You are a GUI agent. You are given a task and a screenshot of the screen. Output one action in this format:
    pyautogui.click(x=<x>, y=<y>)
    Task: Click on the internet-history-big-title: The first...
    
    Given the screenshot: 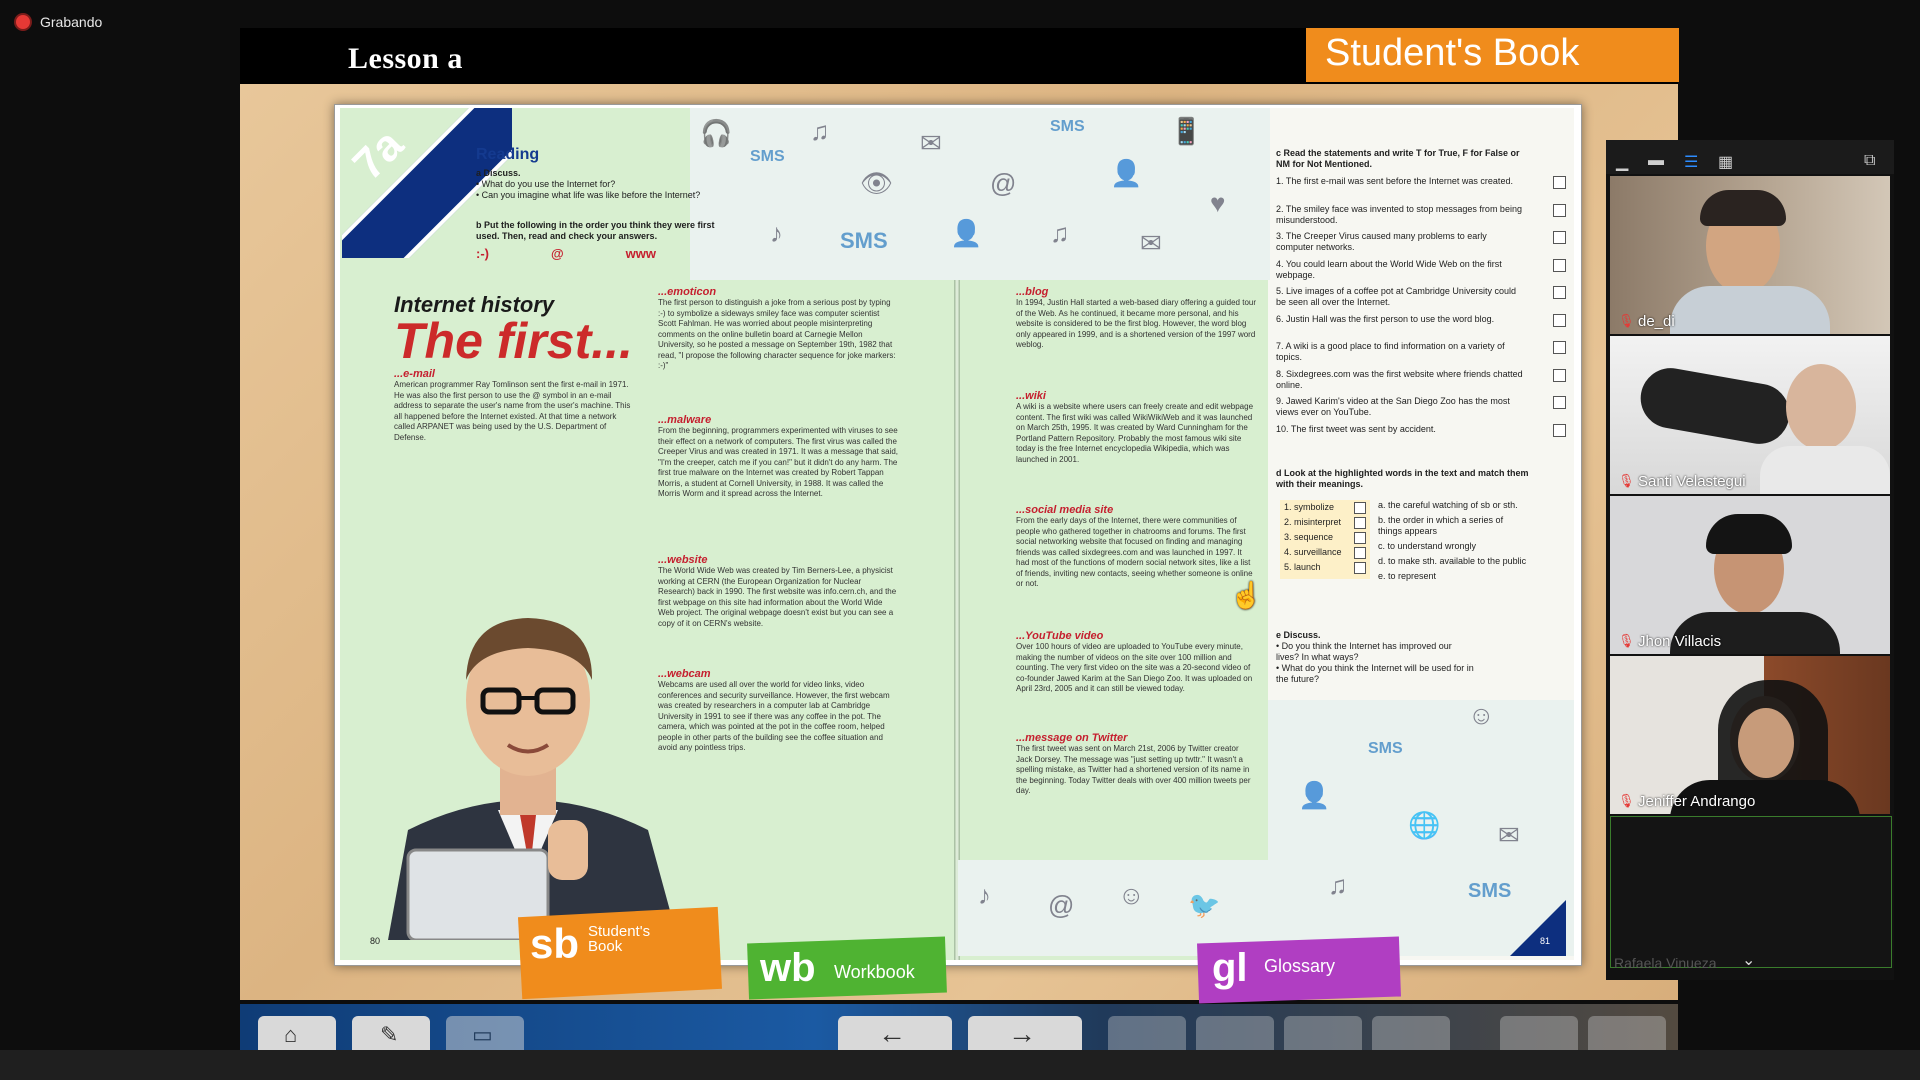 What is the action you would take?
    pyautogui.click(x=513, y=341)
    